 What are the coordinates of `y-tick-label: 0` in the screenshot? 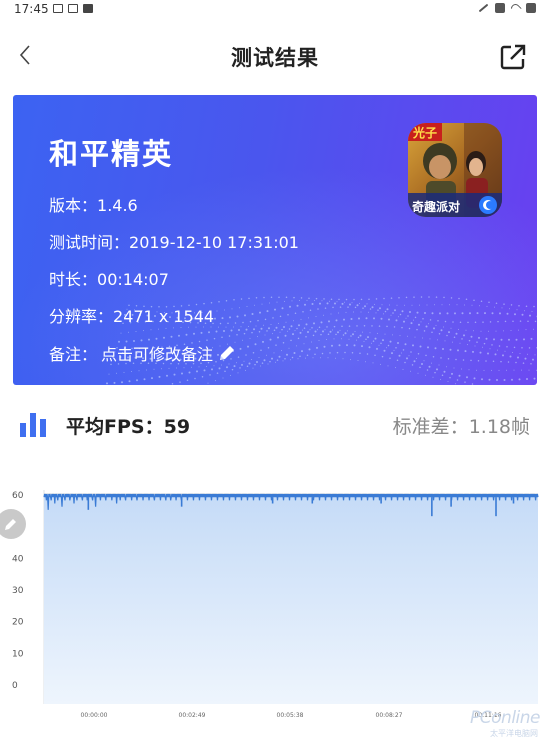 It's located at (15, 686).